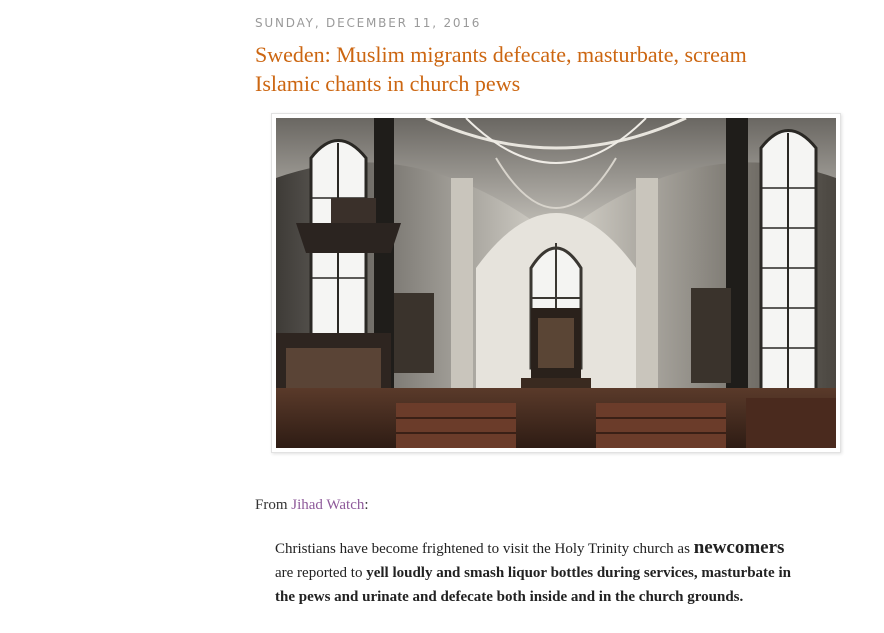 Image resolution: width=884 pixels, height=633 pixels. I want to click on quote-text-2: are reported to, so click(321, 573).